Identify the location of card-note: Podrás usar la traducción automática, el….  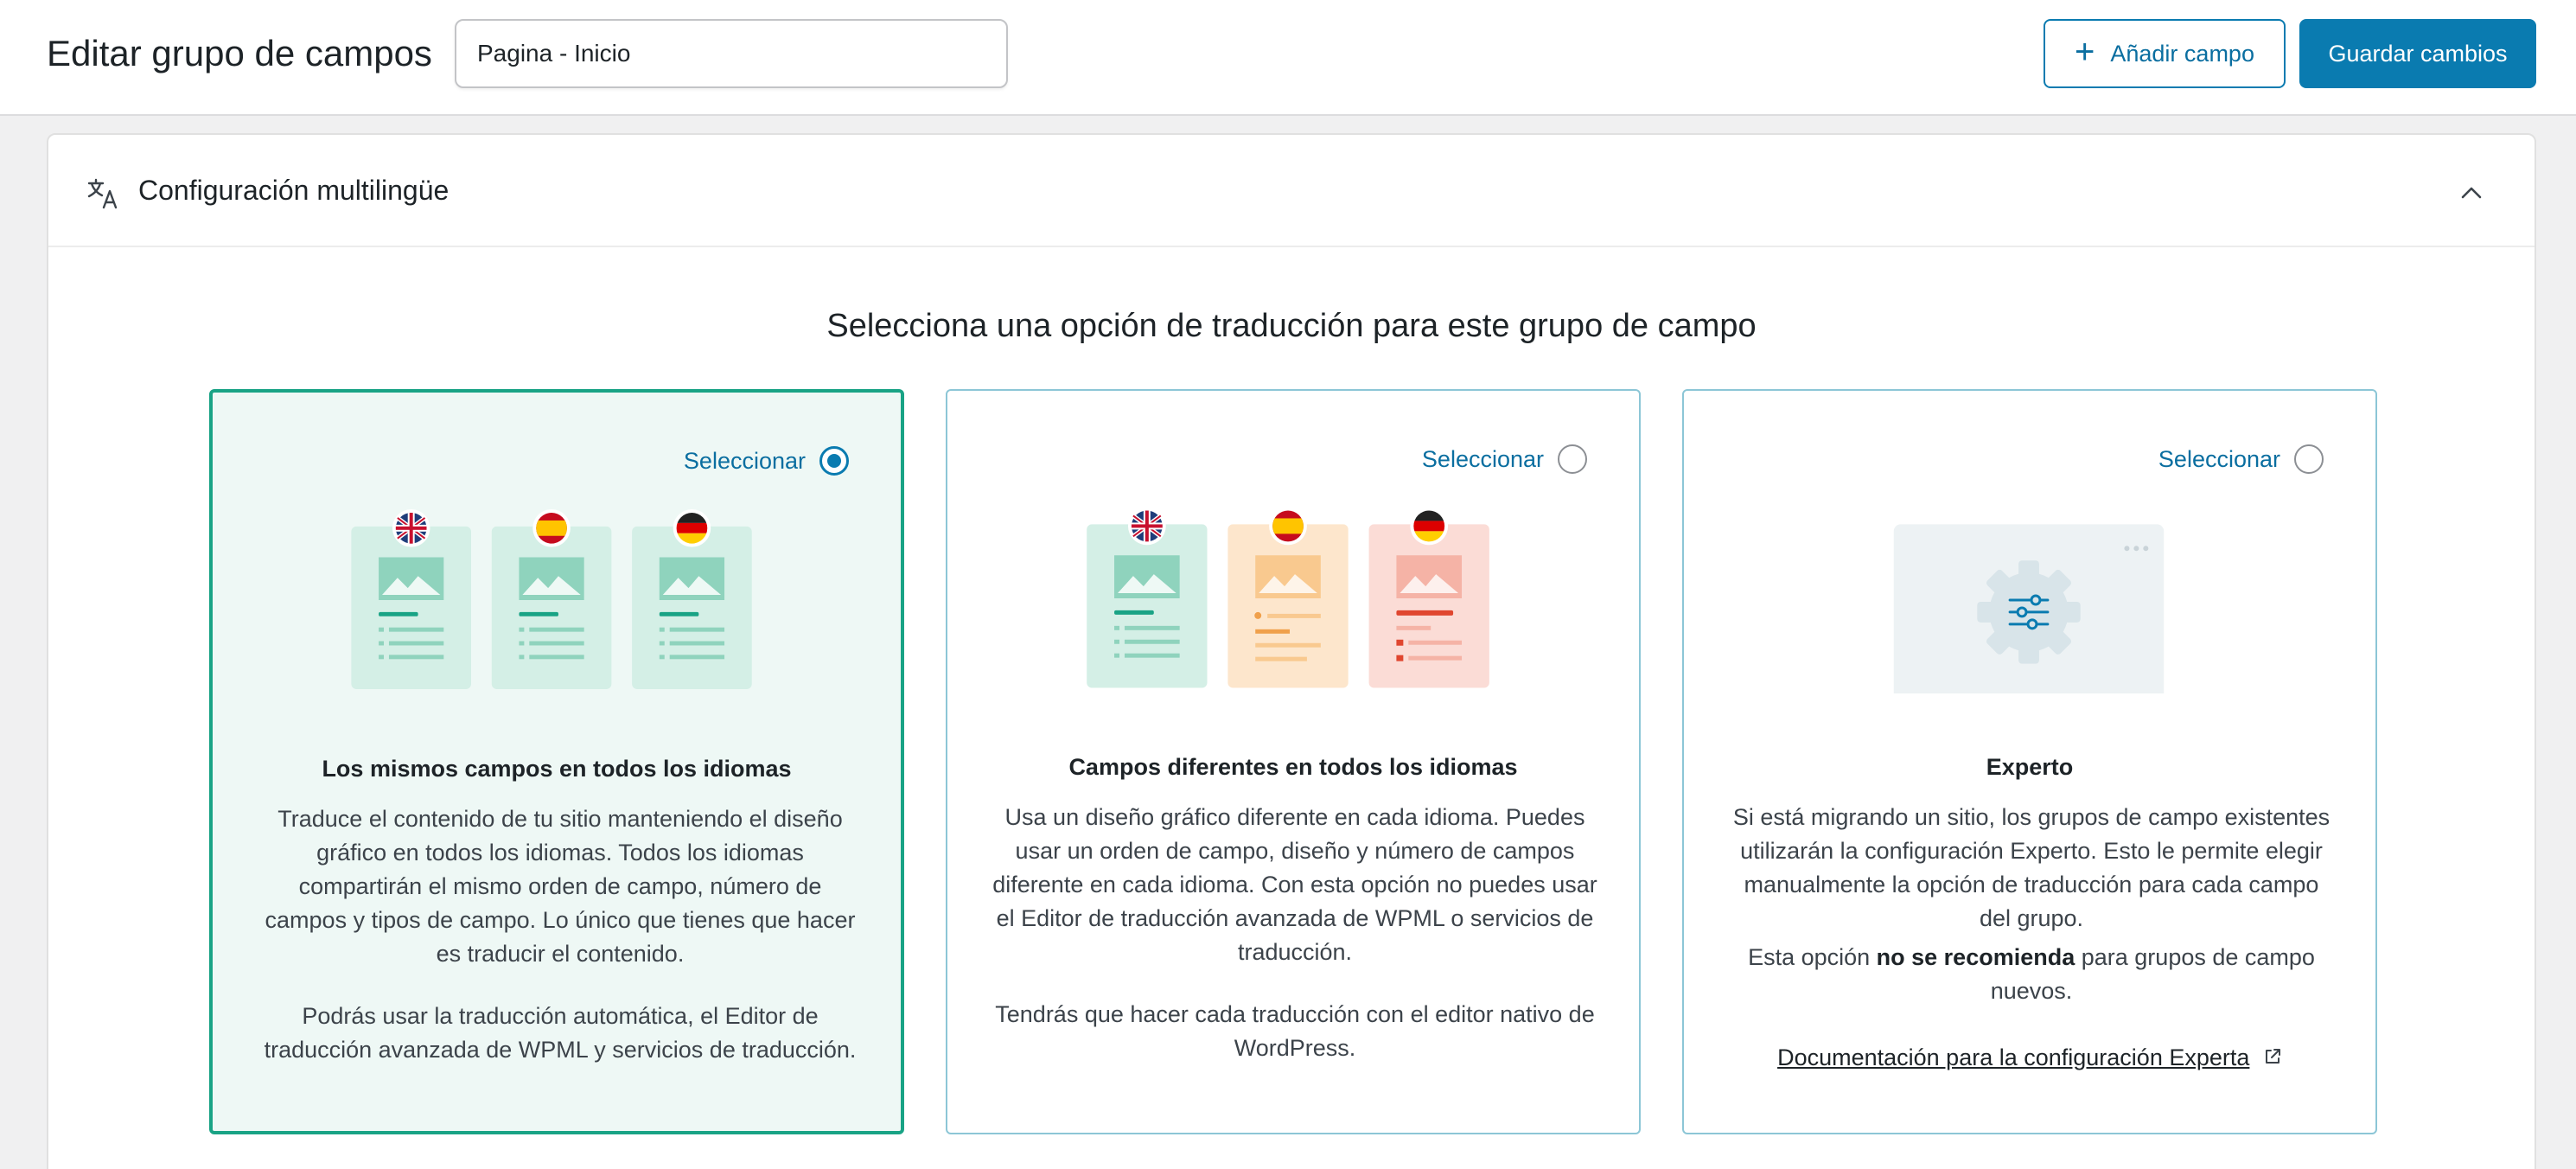
(560, 1033).